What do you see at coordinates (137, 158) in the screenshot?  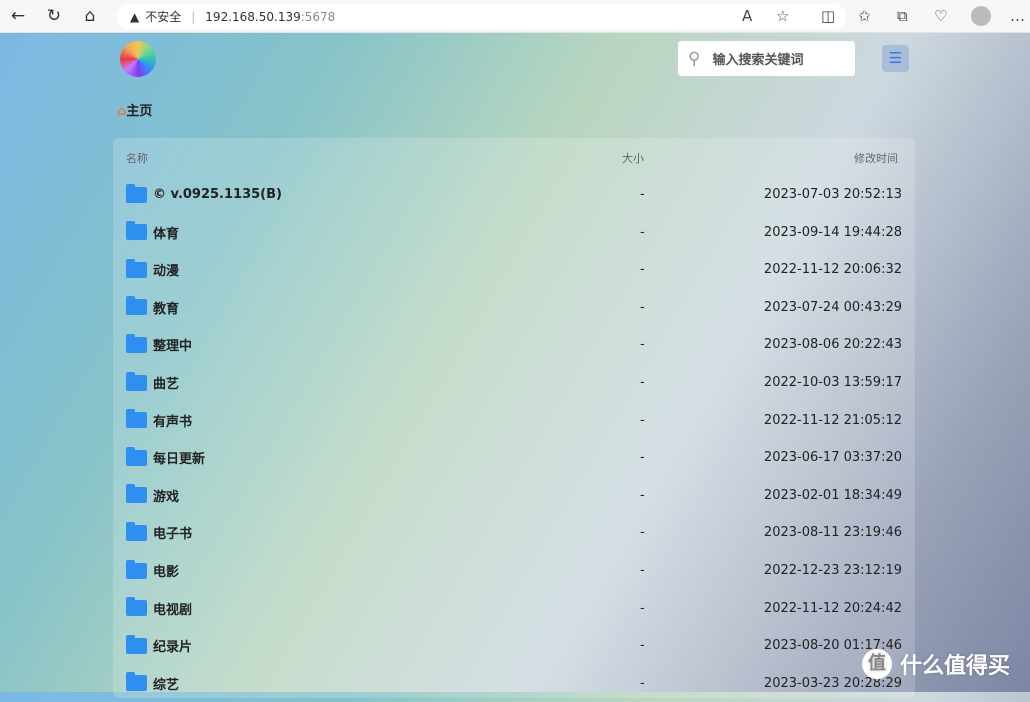 I see `column-header-name: 名称` at bounding box center [137, 158].